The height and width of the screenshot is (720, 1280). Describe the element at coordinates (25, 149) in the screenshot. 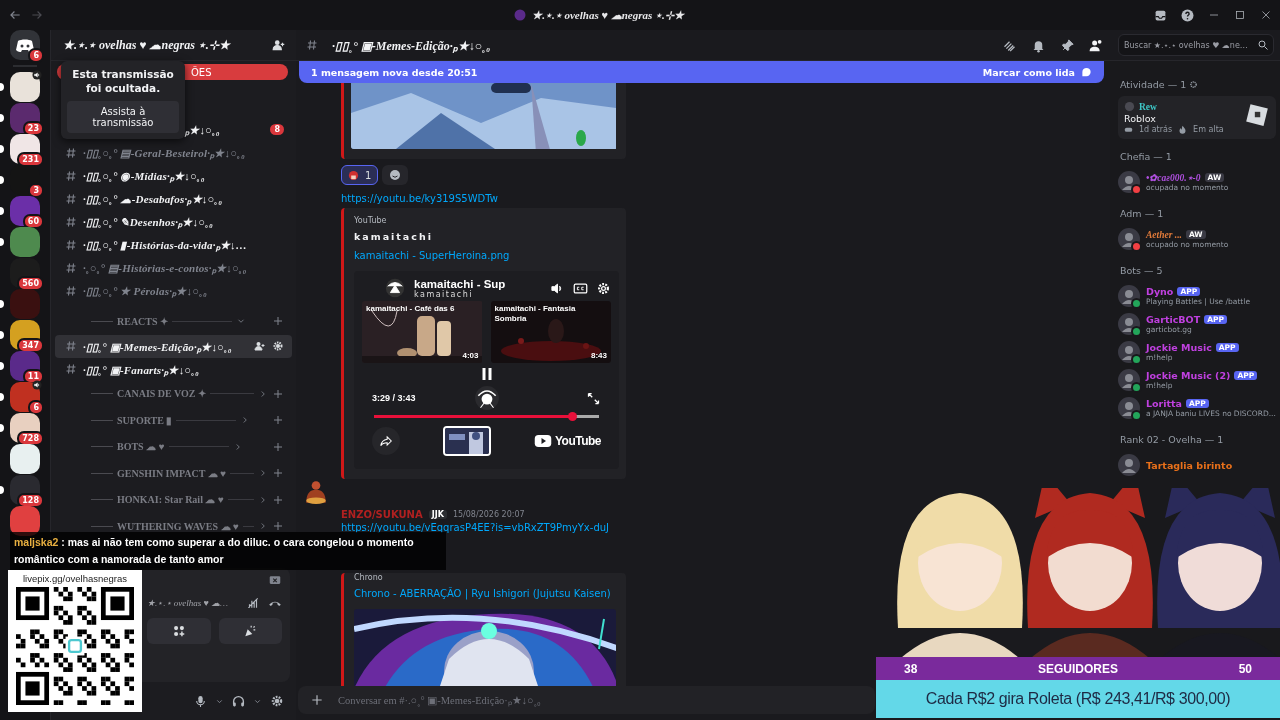

I see `server-item: 231` at that location.